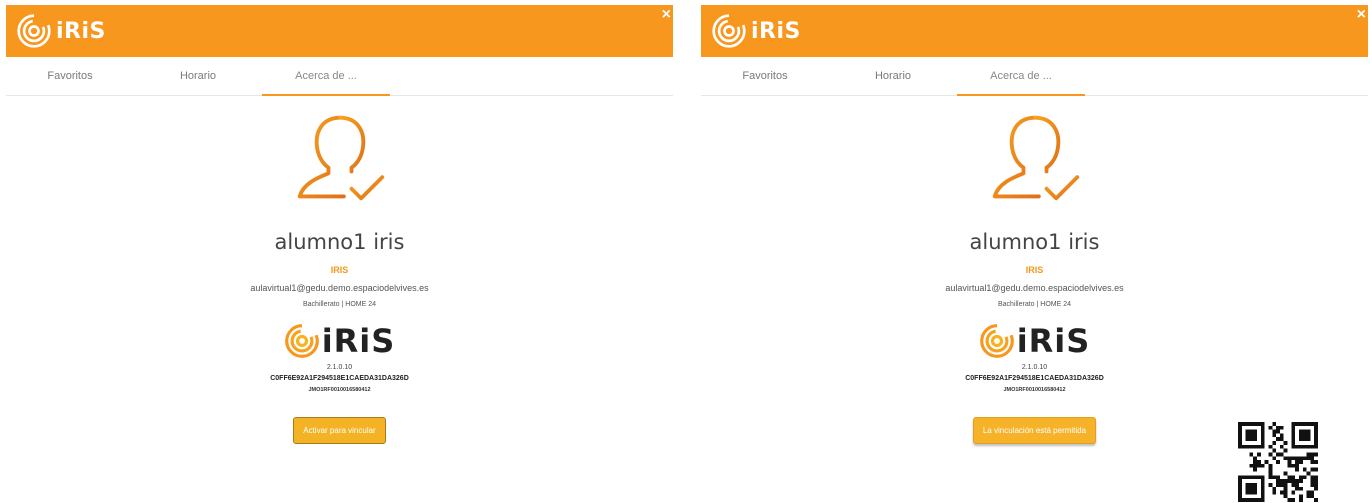 The width and height of the screenshot is (1372, 503). I want to click on activate-link-button: Activar para vincular, so click(339, 430).